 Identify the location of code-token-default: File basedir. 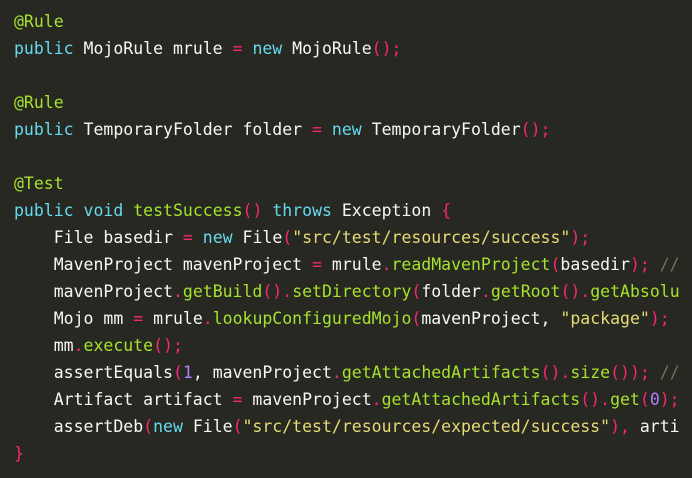
(98, 237).